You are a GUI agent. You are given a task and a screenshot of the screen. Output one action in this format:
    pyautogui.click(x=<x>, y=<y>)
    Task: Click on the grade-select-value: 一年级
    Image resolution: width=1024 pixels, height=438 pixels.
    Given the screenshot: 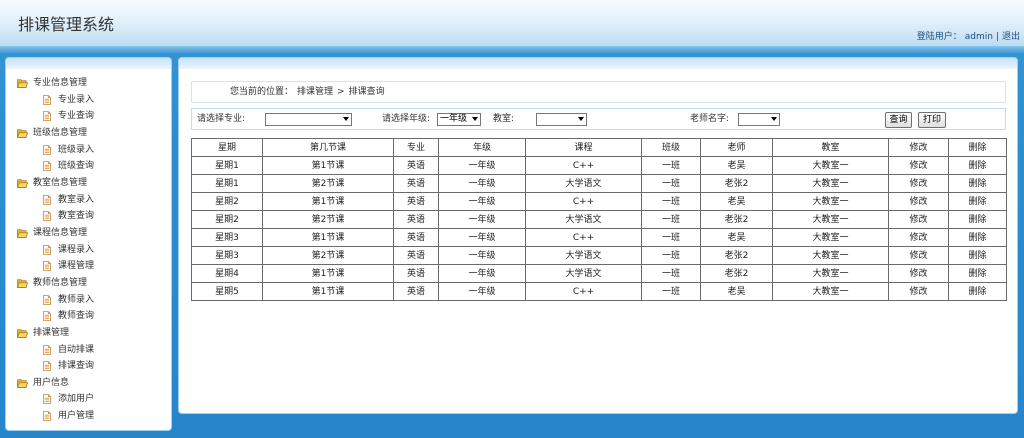 What is the action you would take?
    pyautogui.click(x=454, y=119)
    